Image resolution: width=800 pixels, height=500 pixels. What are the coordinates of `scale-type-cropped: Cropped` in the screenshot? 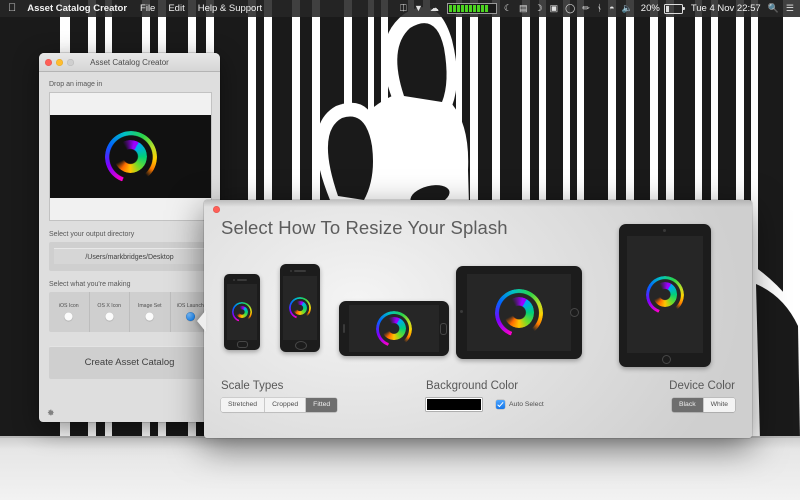 It's located at (286, 405).